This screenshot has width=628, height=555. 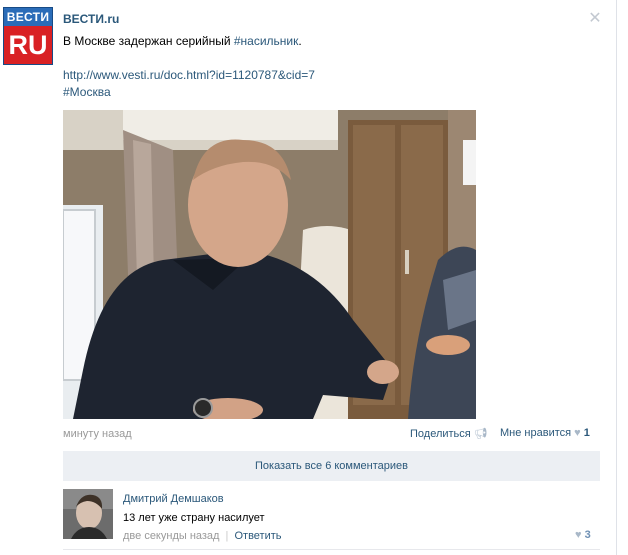 I want to click on show-all-comments-button: Показать все 6 комментариев, so click(x=331, y=466).